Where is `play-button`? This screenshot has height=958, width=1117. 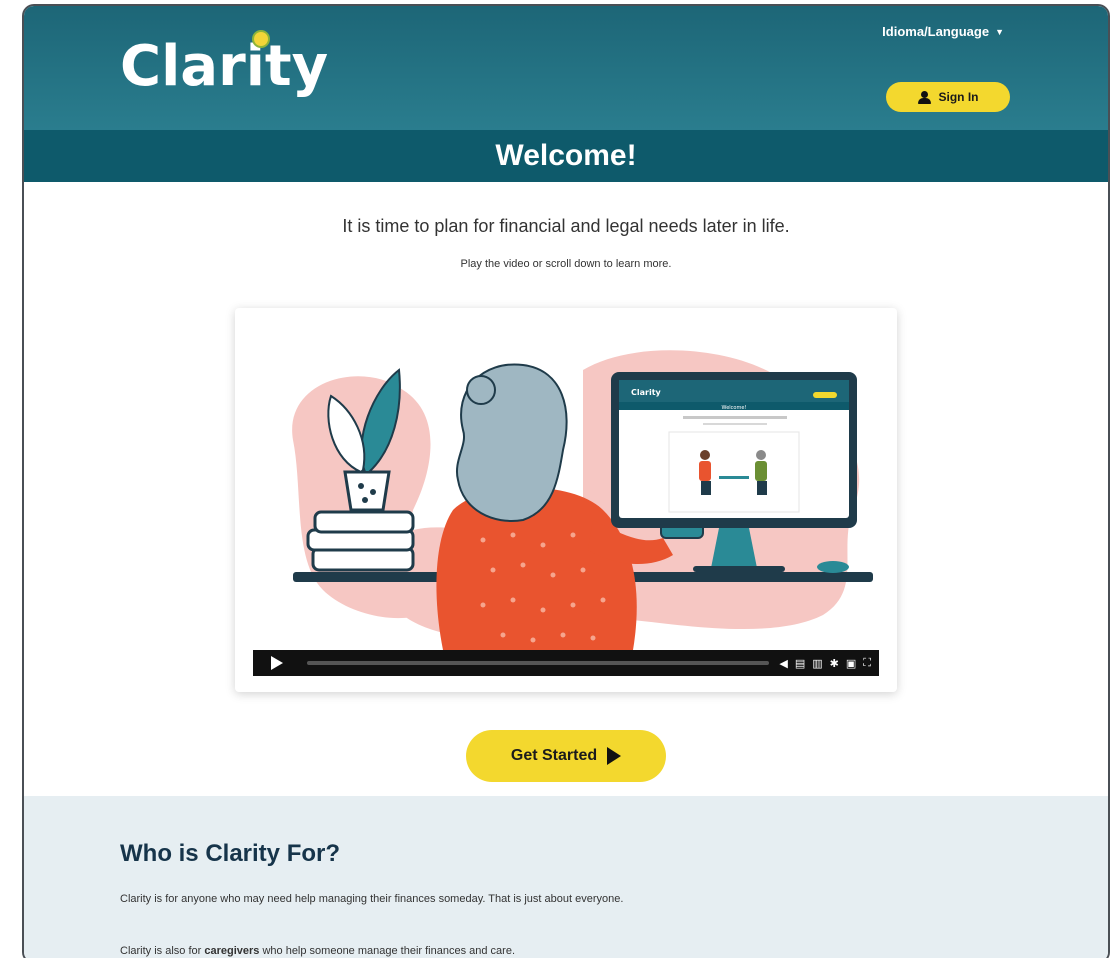
play-button is located at coordinates (277, 663).